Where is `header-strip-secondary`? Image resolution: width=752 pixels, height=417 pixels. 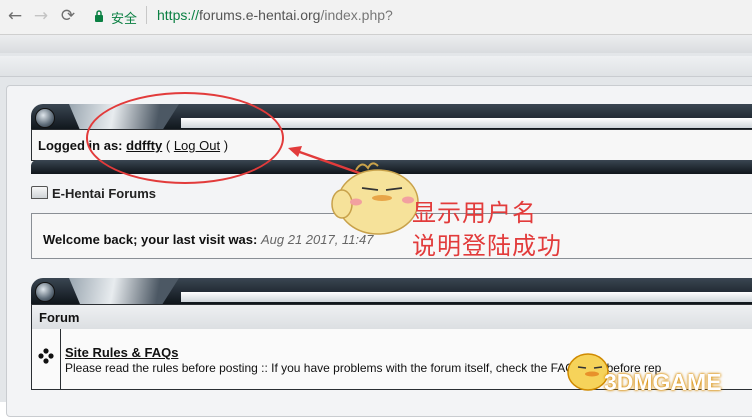 header-strip-secondary is located at coordinates (376, 66).